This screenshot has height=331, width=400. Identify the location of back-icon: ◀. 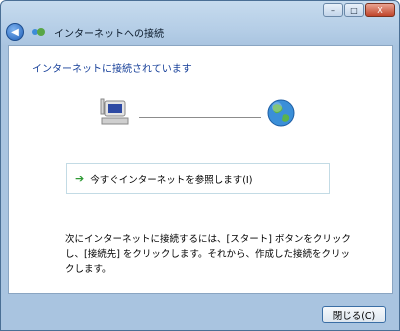
(15, 32).